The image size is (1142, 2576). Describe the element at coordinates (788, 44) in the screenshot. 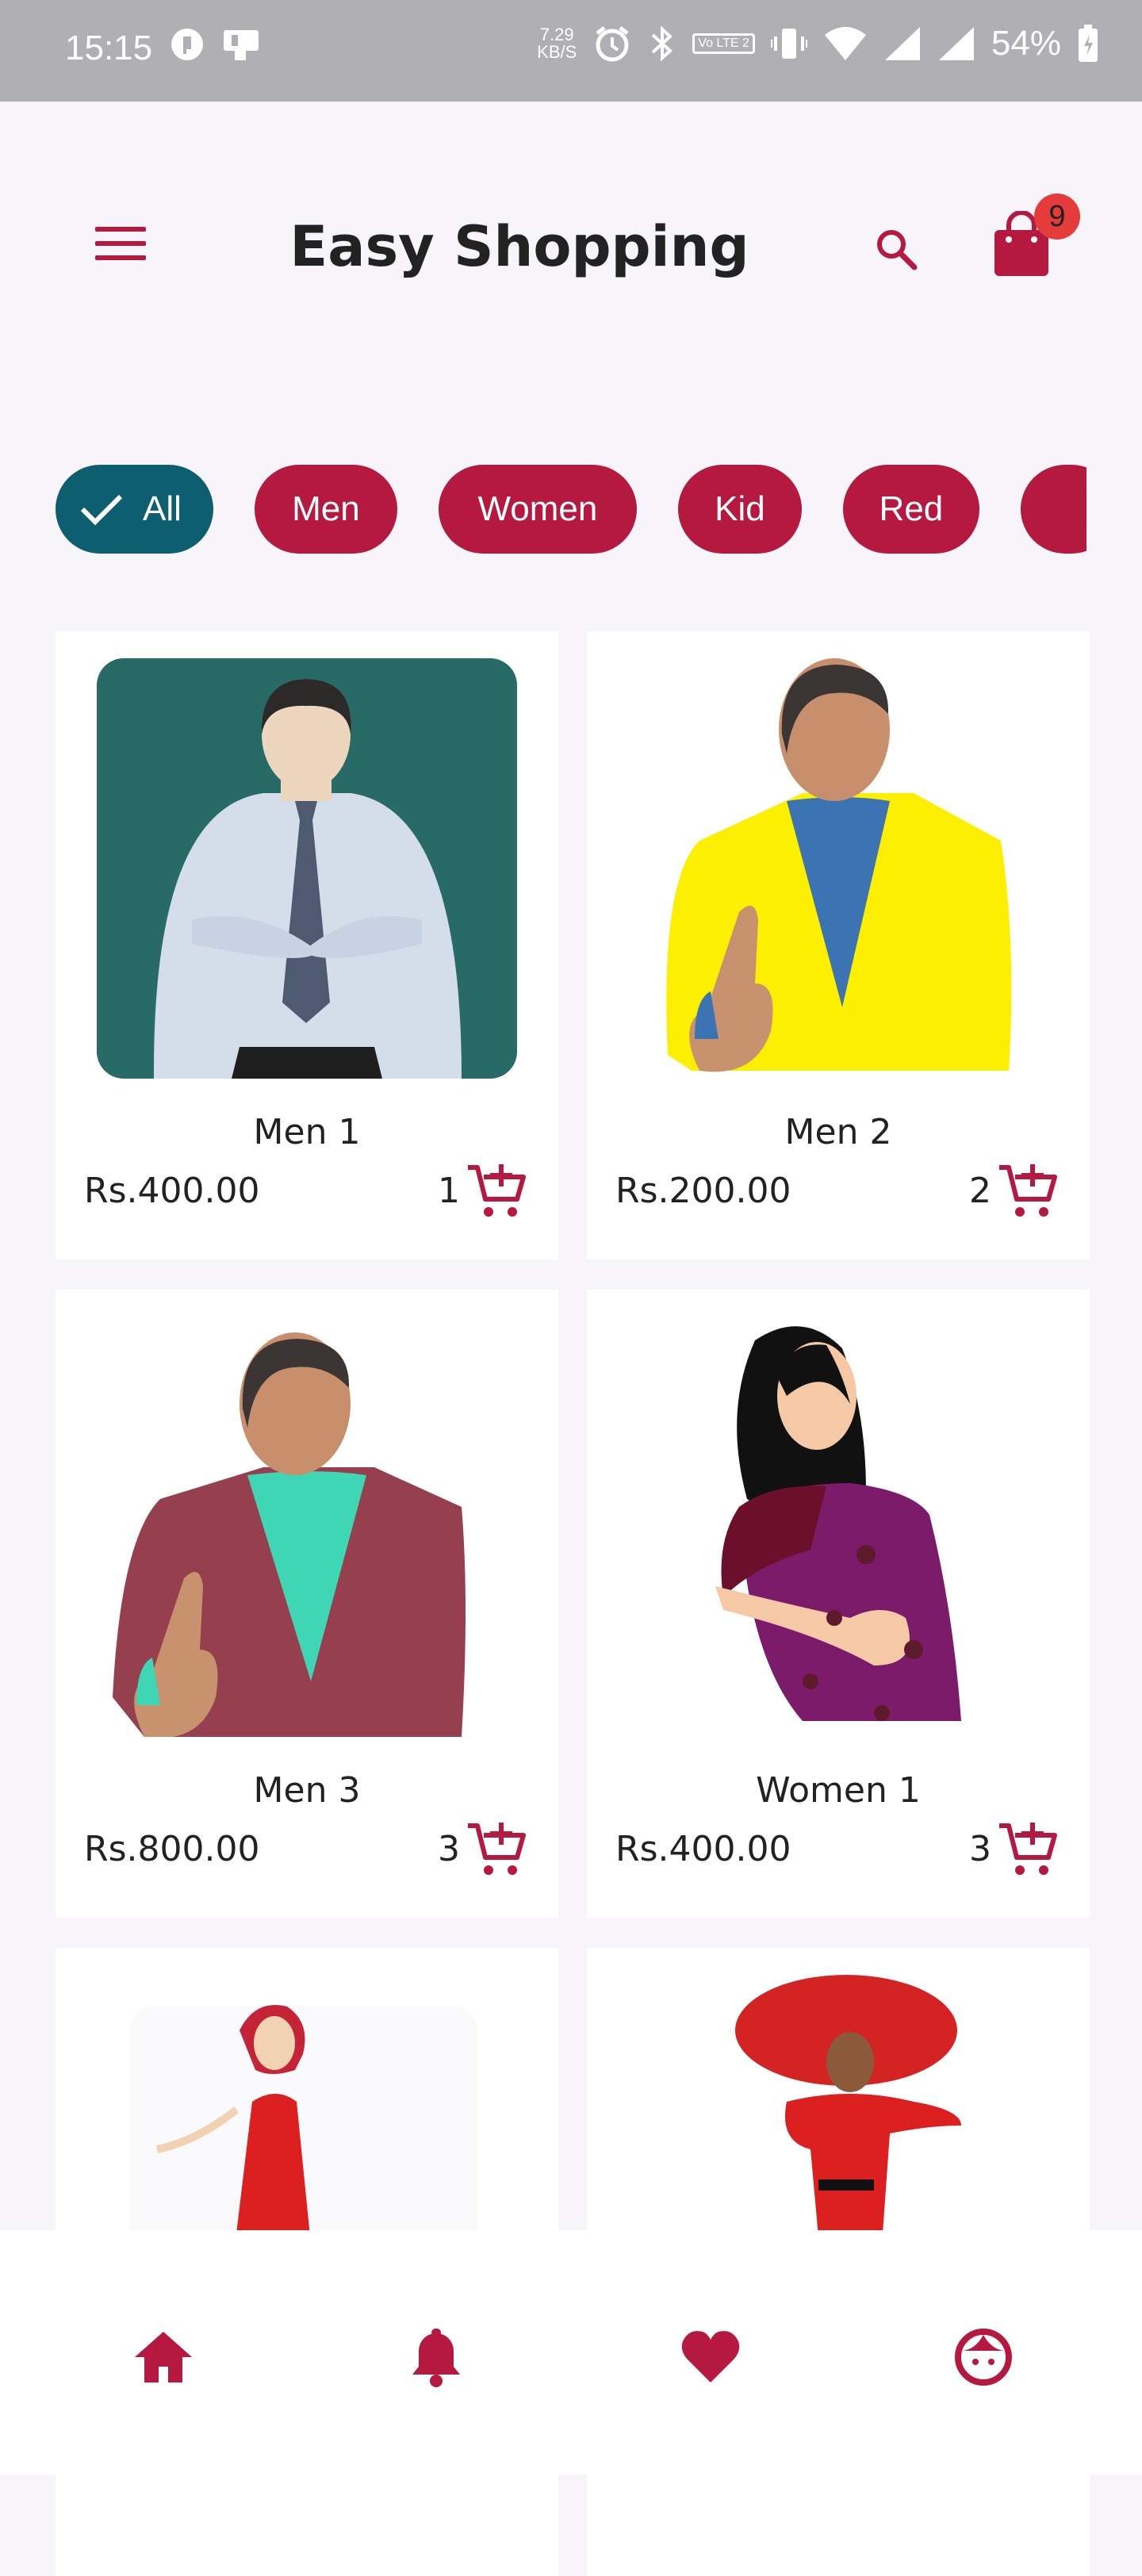

I see `vibrate-icon` at that location.